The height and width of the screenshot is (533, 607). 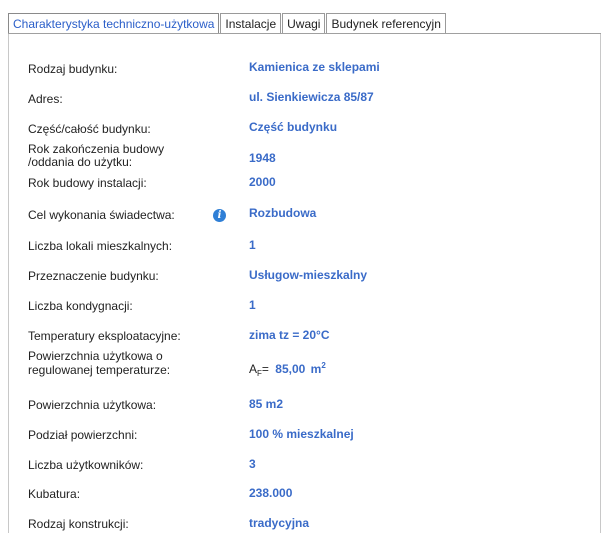 What do you see at coordinates (83, 435) in the screenshot?
I see `field-label: Podział powierzchni:` at bounding box center [83, 435].